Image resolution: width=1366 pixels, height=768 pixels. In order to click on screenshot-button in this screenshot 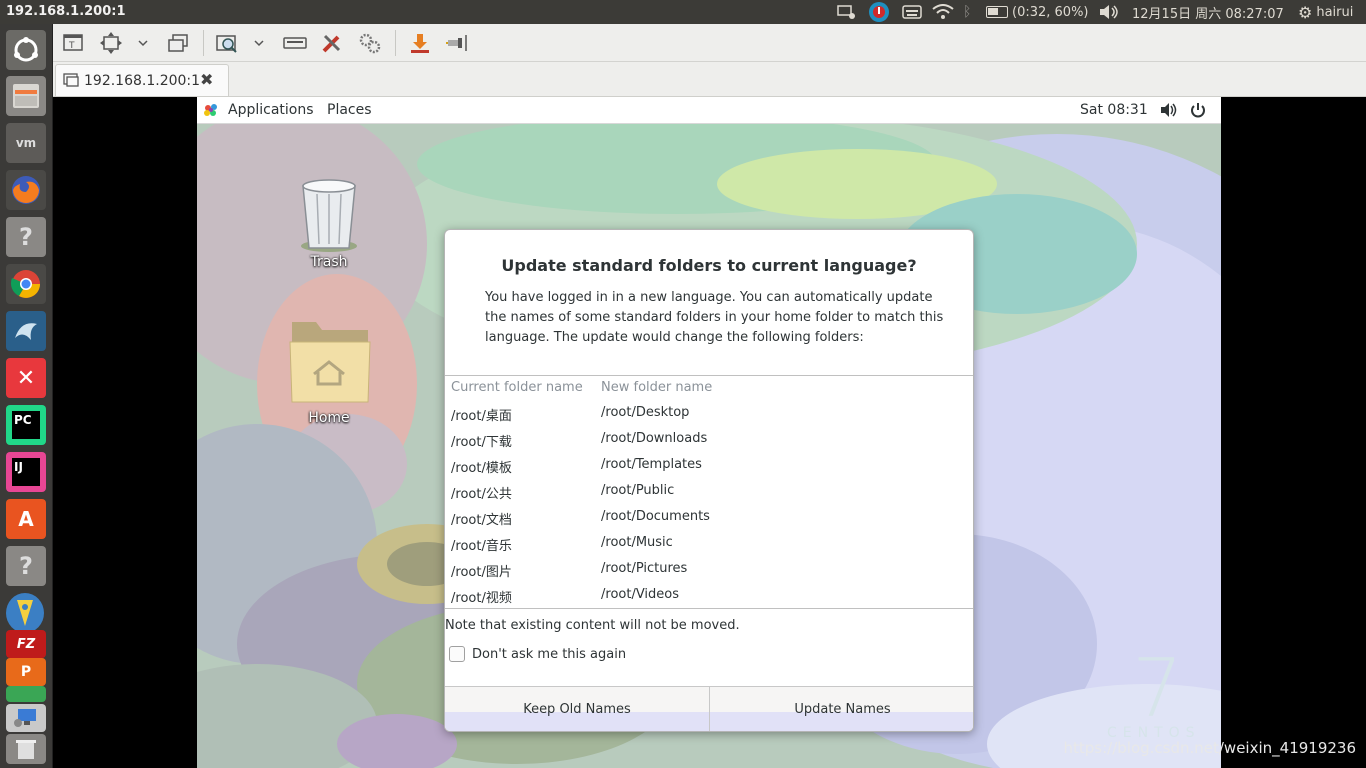, I will do `click(420, 43)`.